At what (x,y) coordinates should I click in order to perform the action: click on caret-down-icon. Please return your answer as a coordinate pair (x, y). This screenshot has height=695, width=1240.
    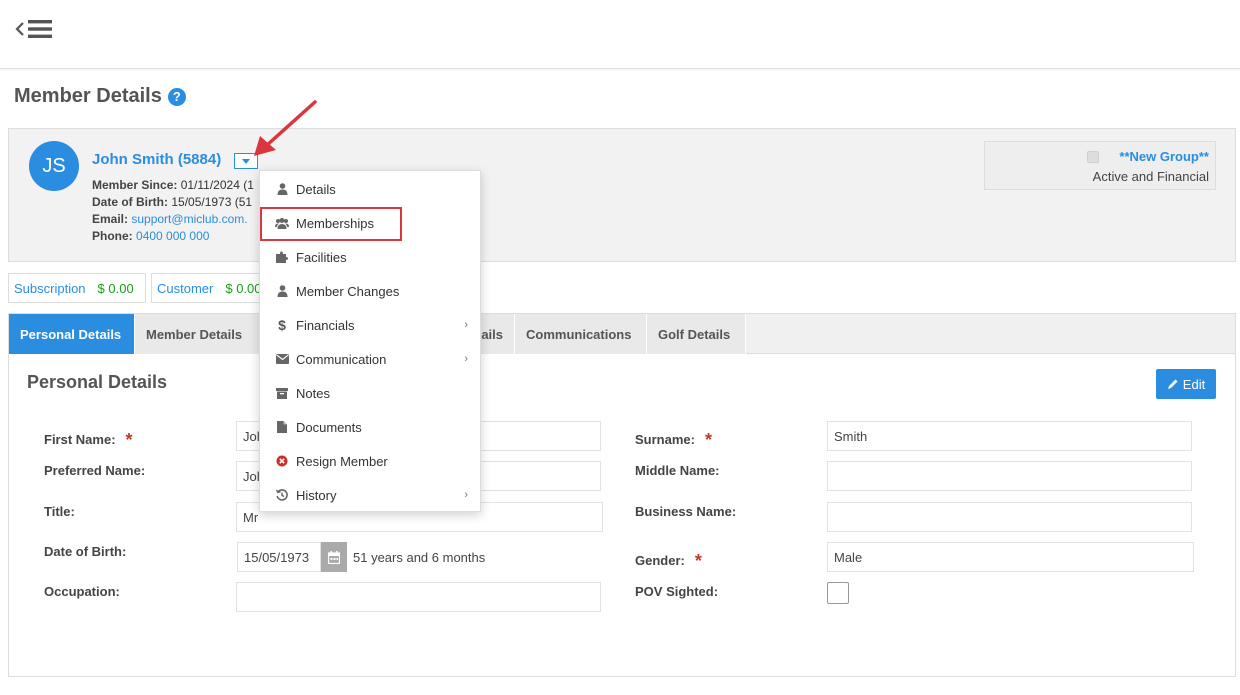
    Looking at the image, I should click on (246, 161).